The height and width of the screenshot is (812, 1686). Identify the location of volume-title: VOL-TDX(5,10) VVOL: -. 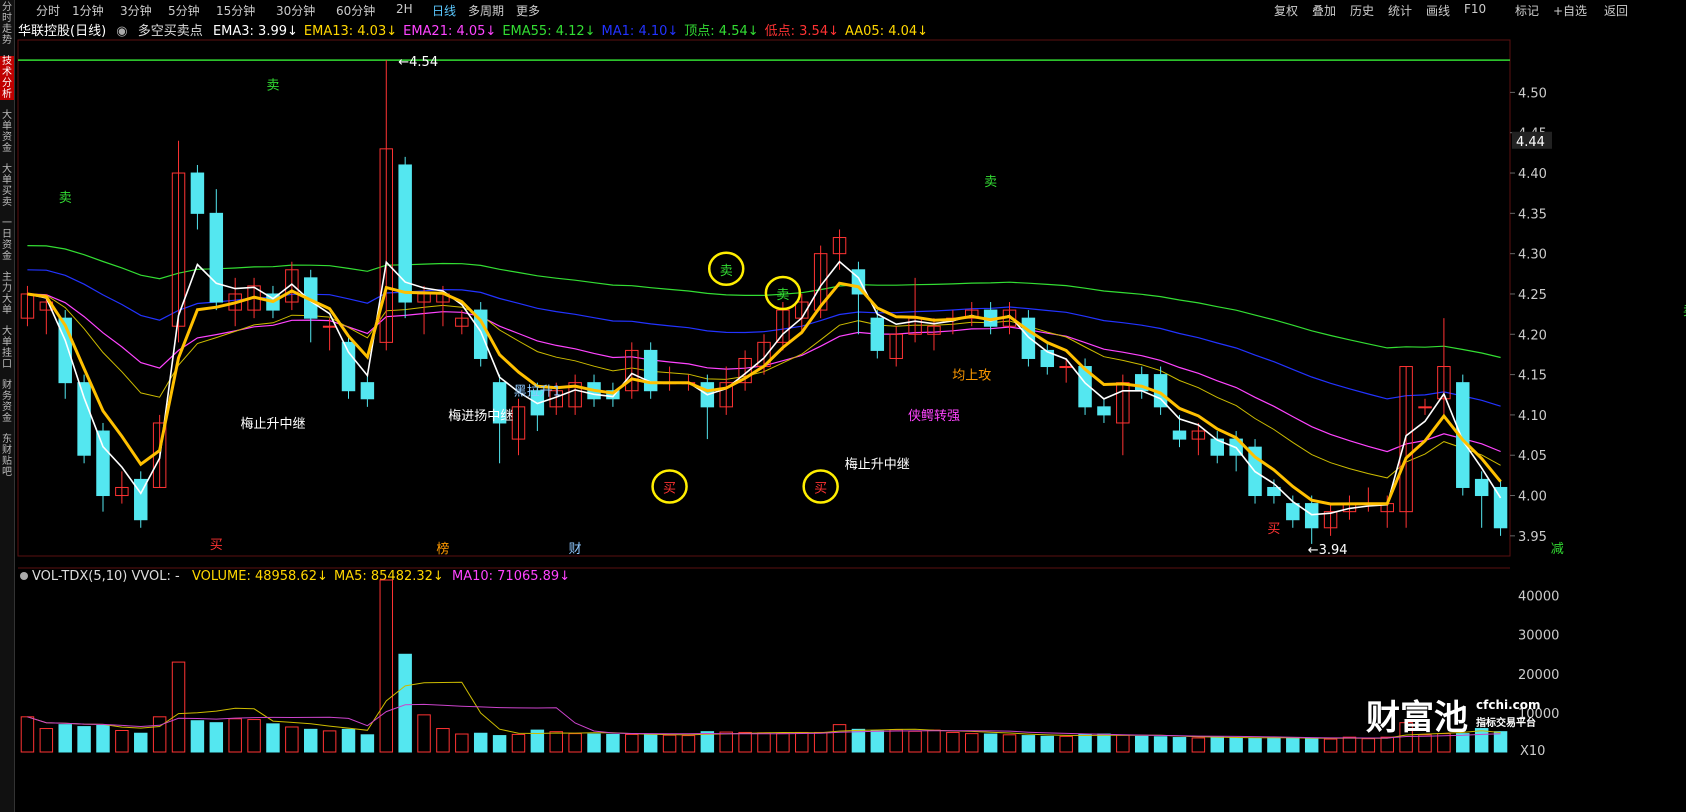
(106, 576).